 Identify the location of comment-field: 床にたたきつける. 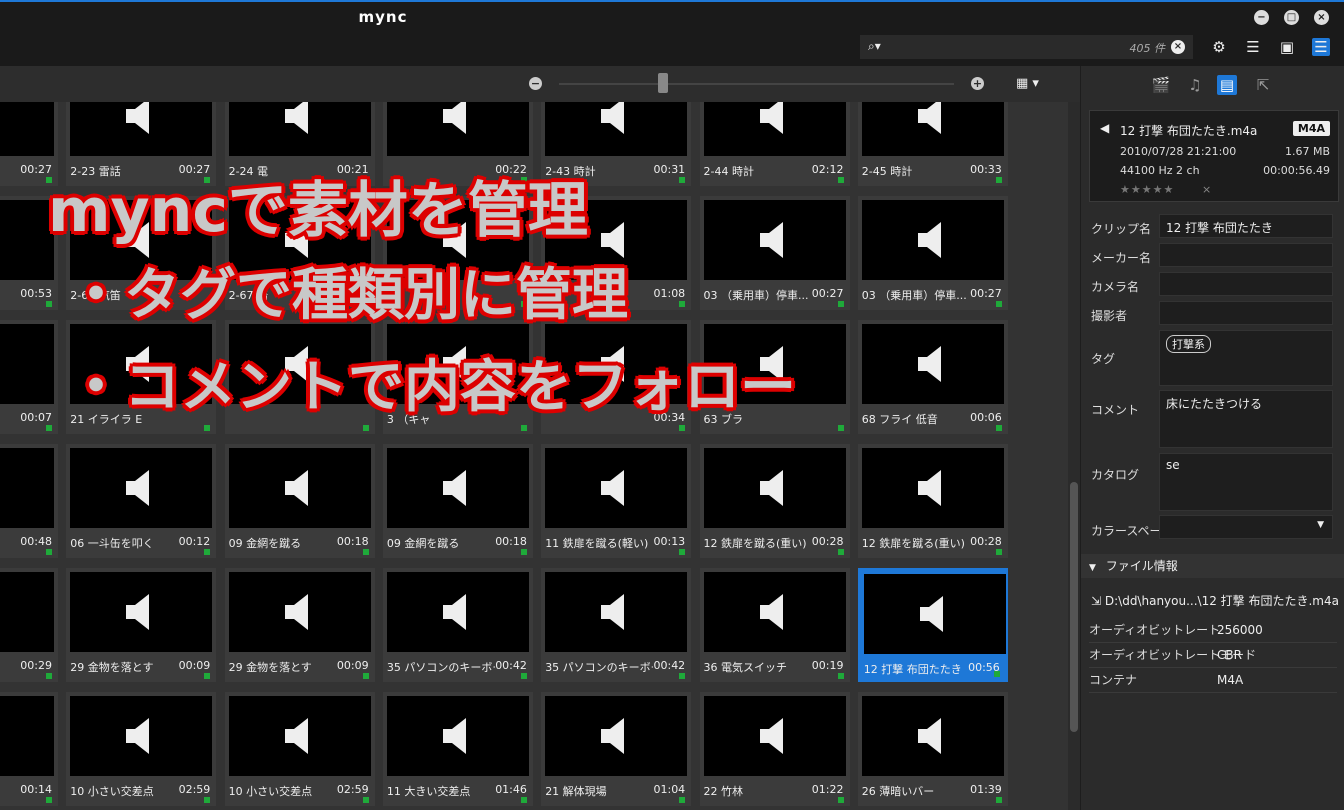
(1246, 419).